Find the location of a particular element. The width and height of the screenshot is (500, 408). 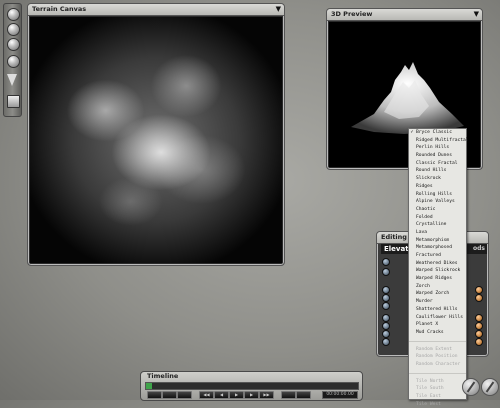

fast-forward-button: ▶▶ is located at coordinates (266, 395).